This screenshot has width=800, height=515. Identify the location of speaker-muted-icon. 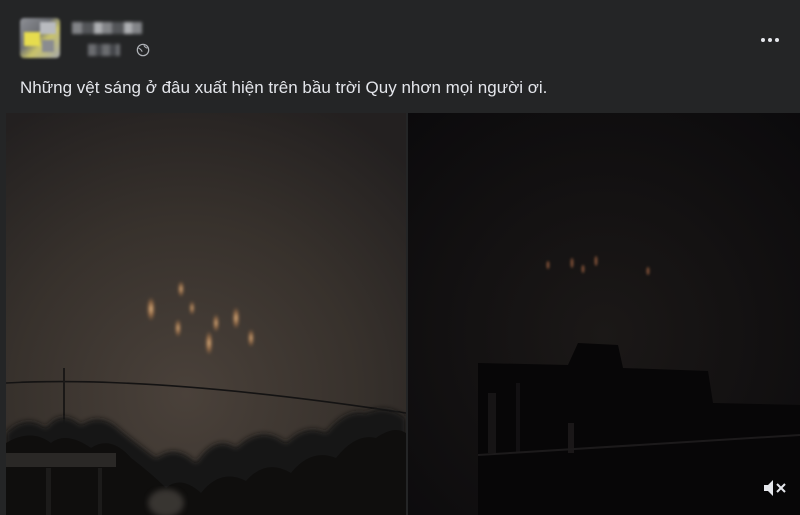
(775, 488).